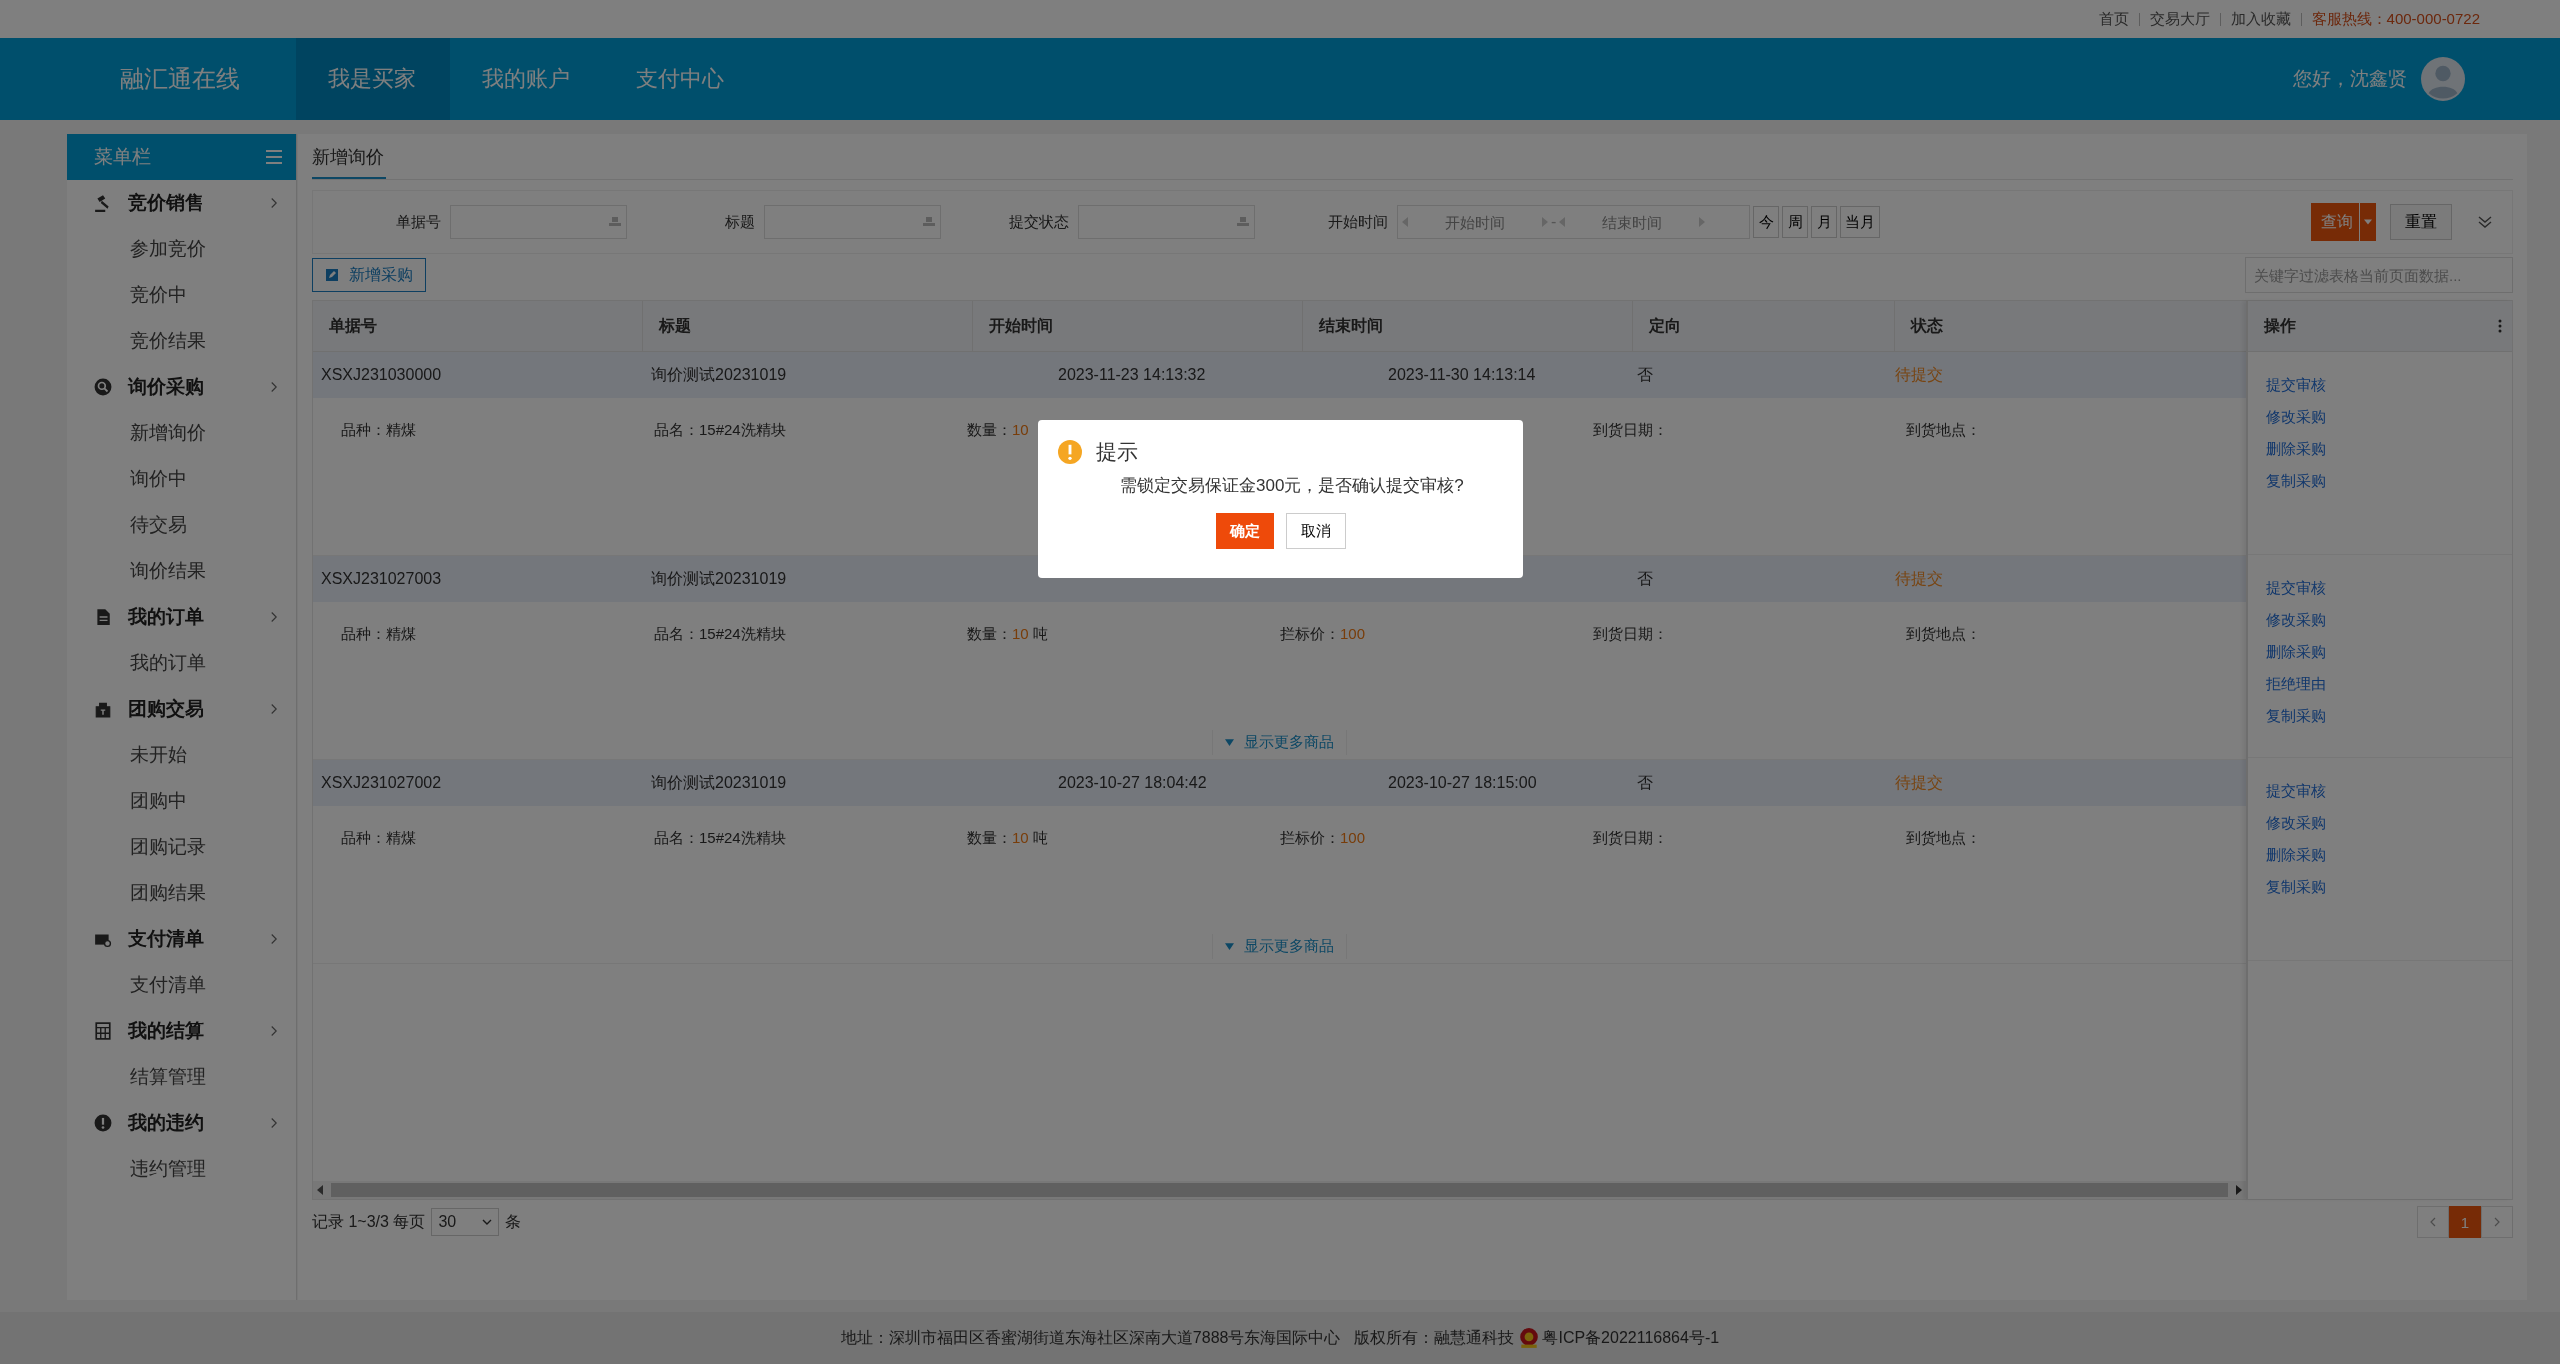 This screenshot has width=2560, height=1364. I want to click on quick-date-button: 周, so click(1795, 222).